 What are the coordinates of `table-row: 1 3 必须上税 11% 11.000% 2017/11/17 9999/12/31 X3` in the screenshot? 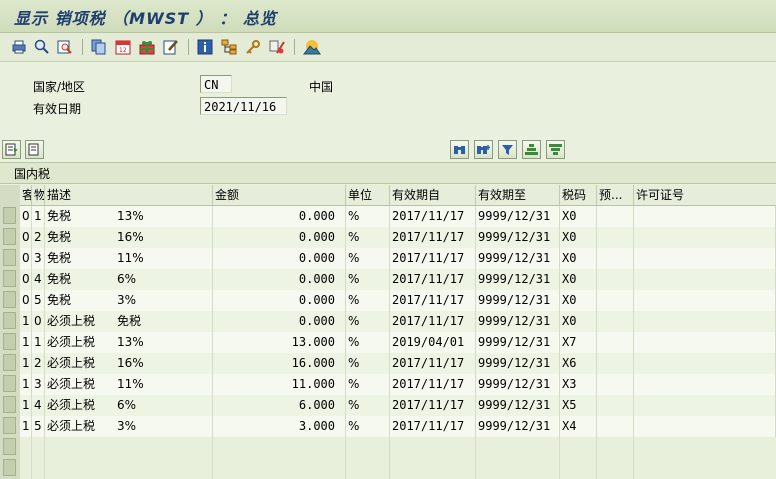 It's located at (398, 385).